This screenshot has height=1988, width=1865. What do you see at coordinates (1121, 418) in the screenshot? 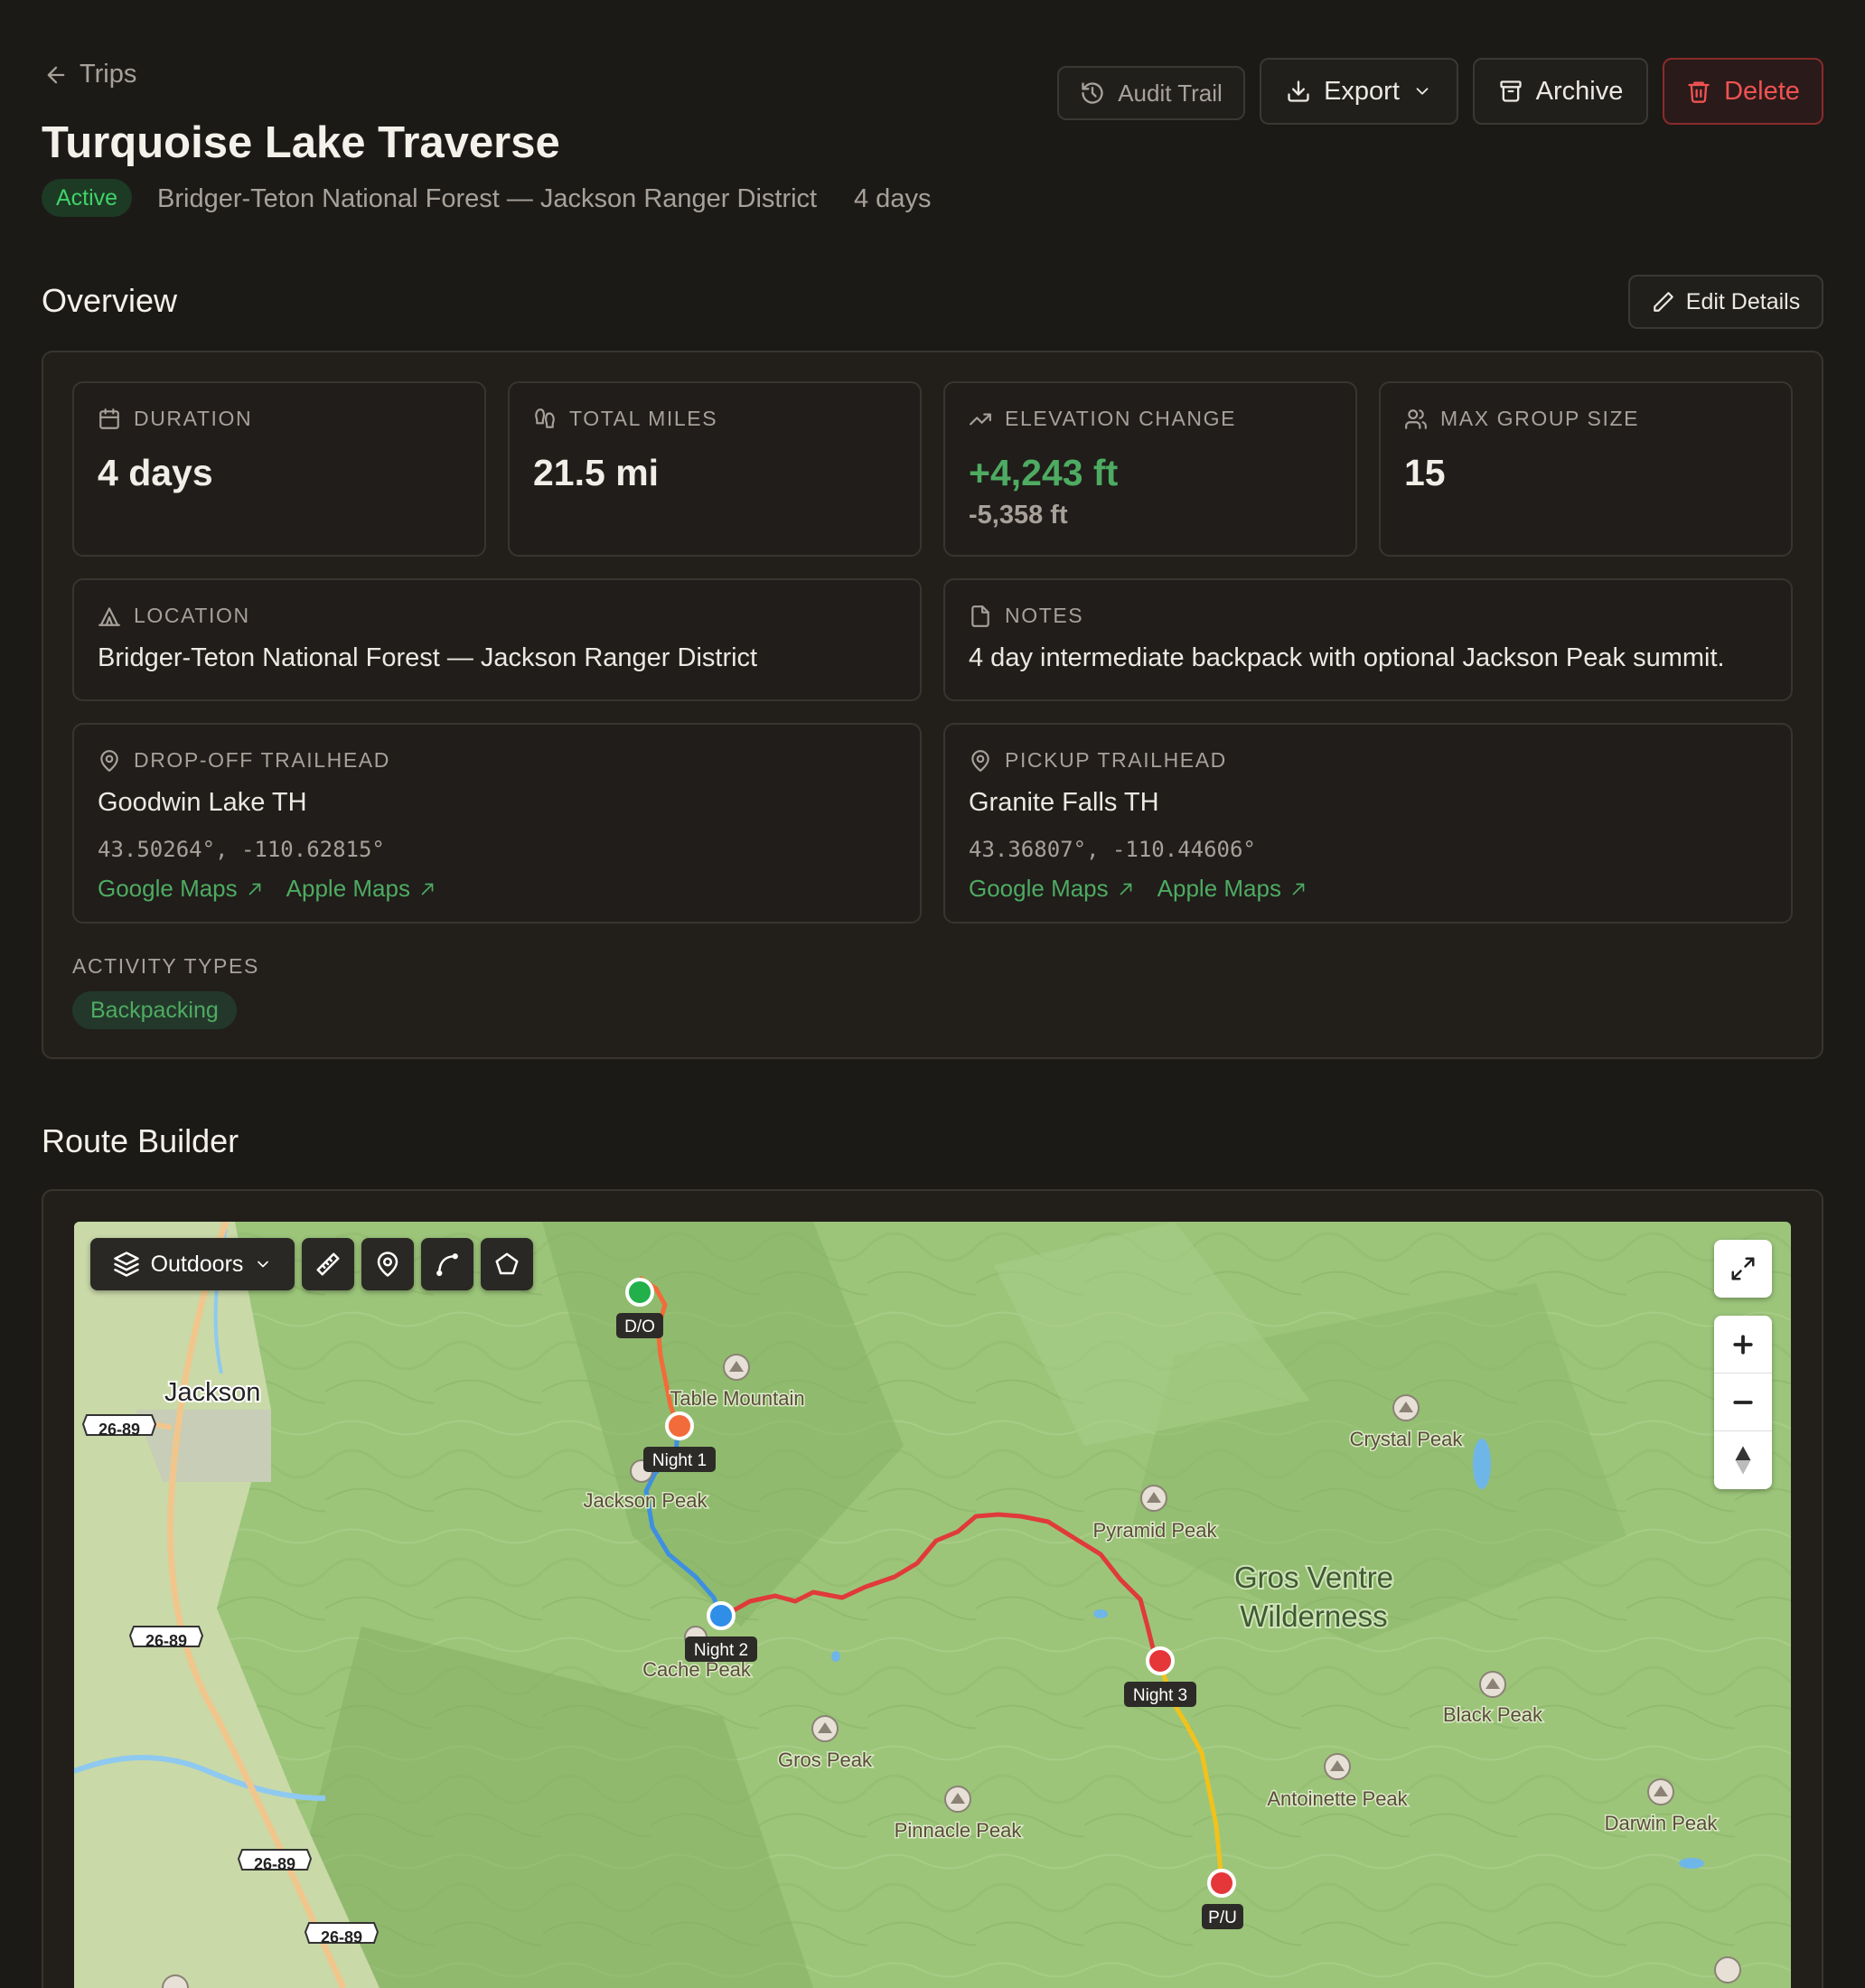
I see `elevation-label: Elevation Change` at bounding box center [1121, 418].